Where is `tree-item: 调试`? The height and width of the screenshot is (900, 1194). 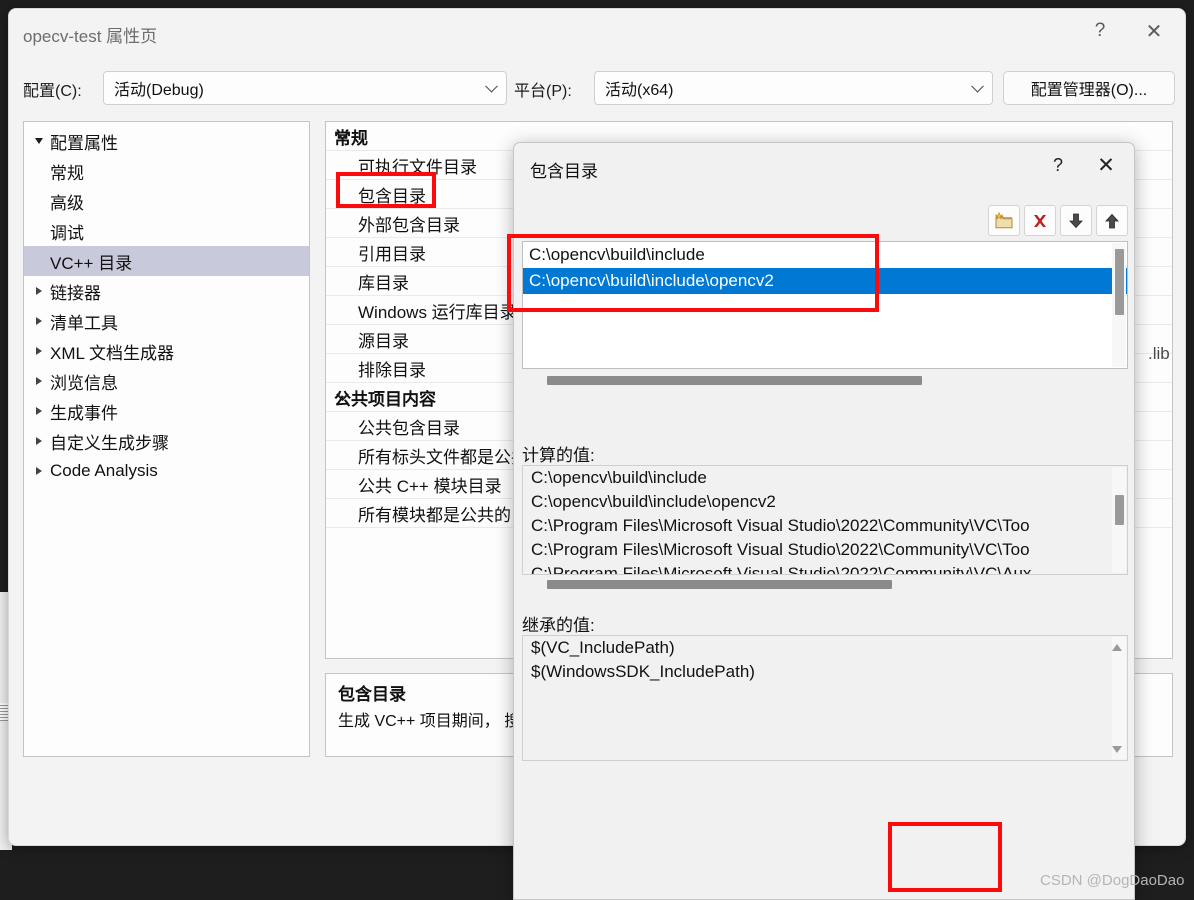
tree-item: 调试 is located at coordinates (166, 231).